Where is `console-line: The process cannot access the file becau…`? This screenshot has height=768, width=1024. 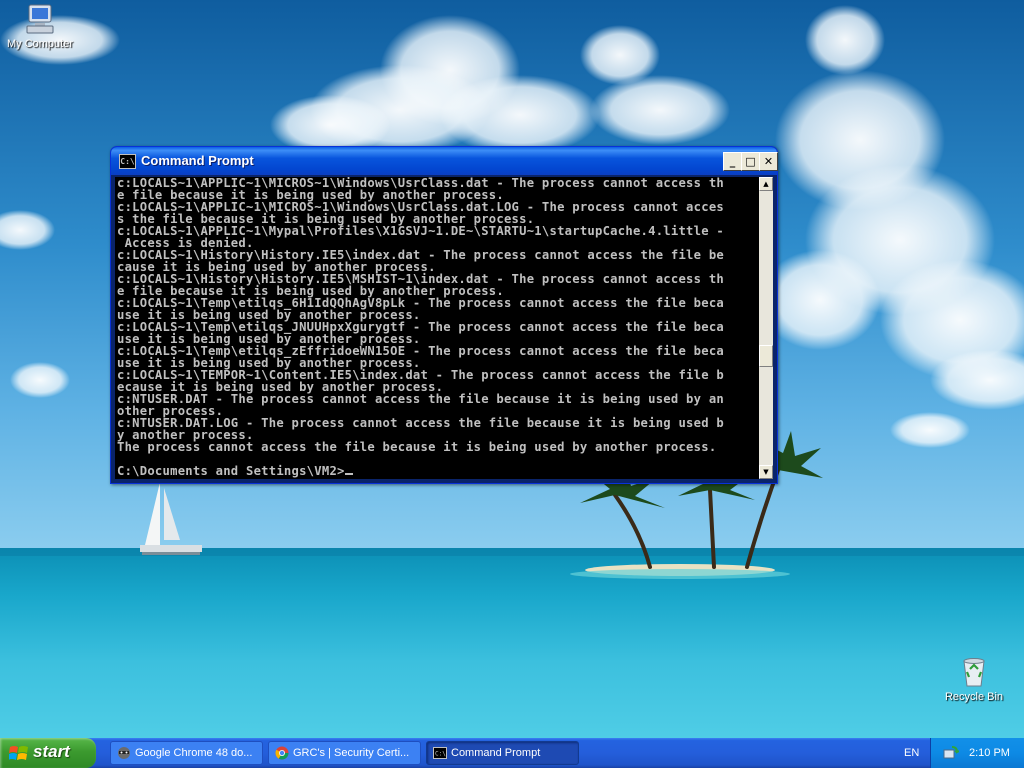
console-line: The process cannot access the file becau… is located at coordinates (417, 447).